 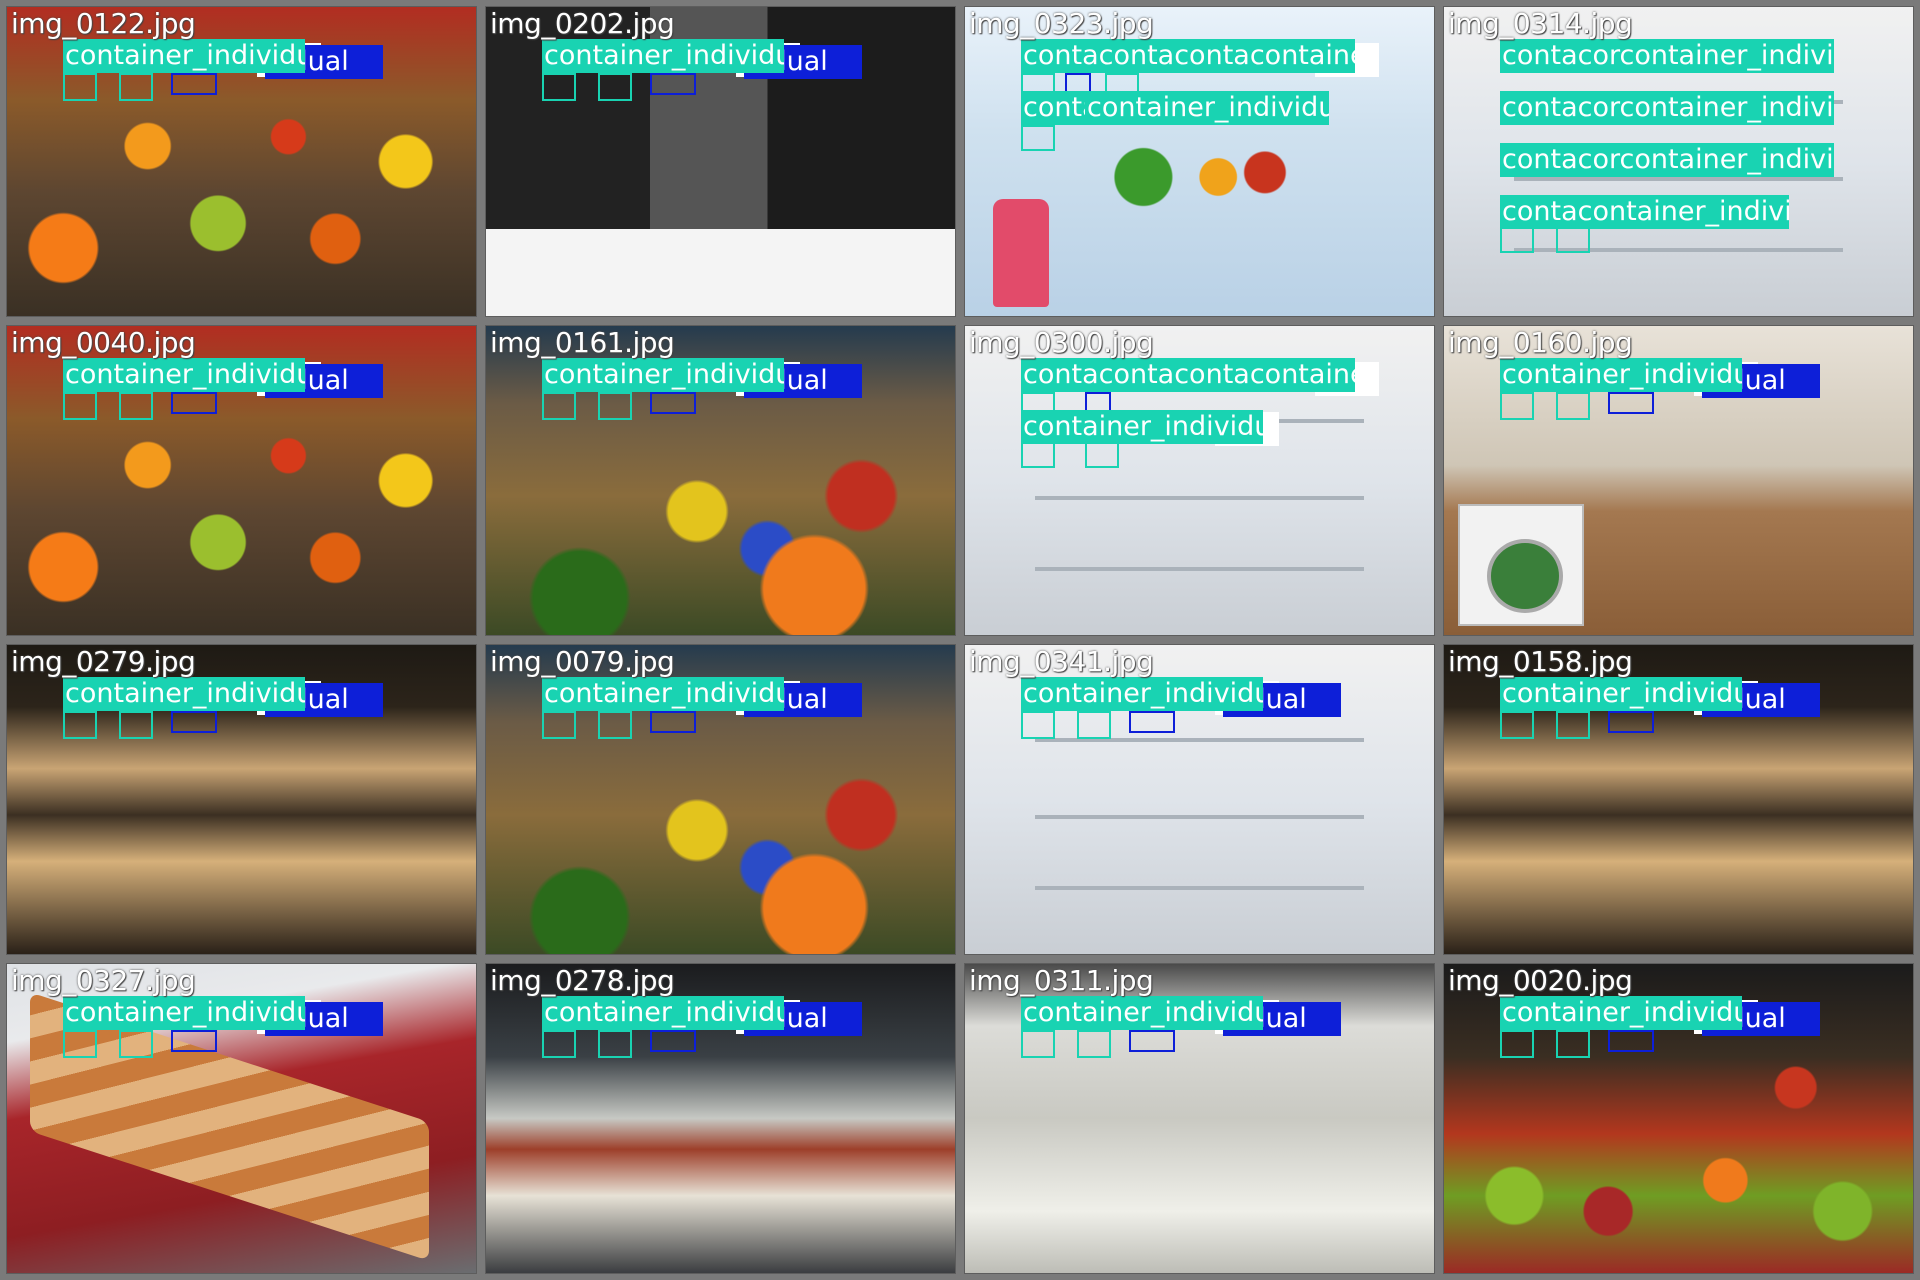 I want to click on image-filename: img_0323.jpg, so click(x=1061, y=23).